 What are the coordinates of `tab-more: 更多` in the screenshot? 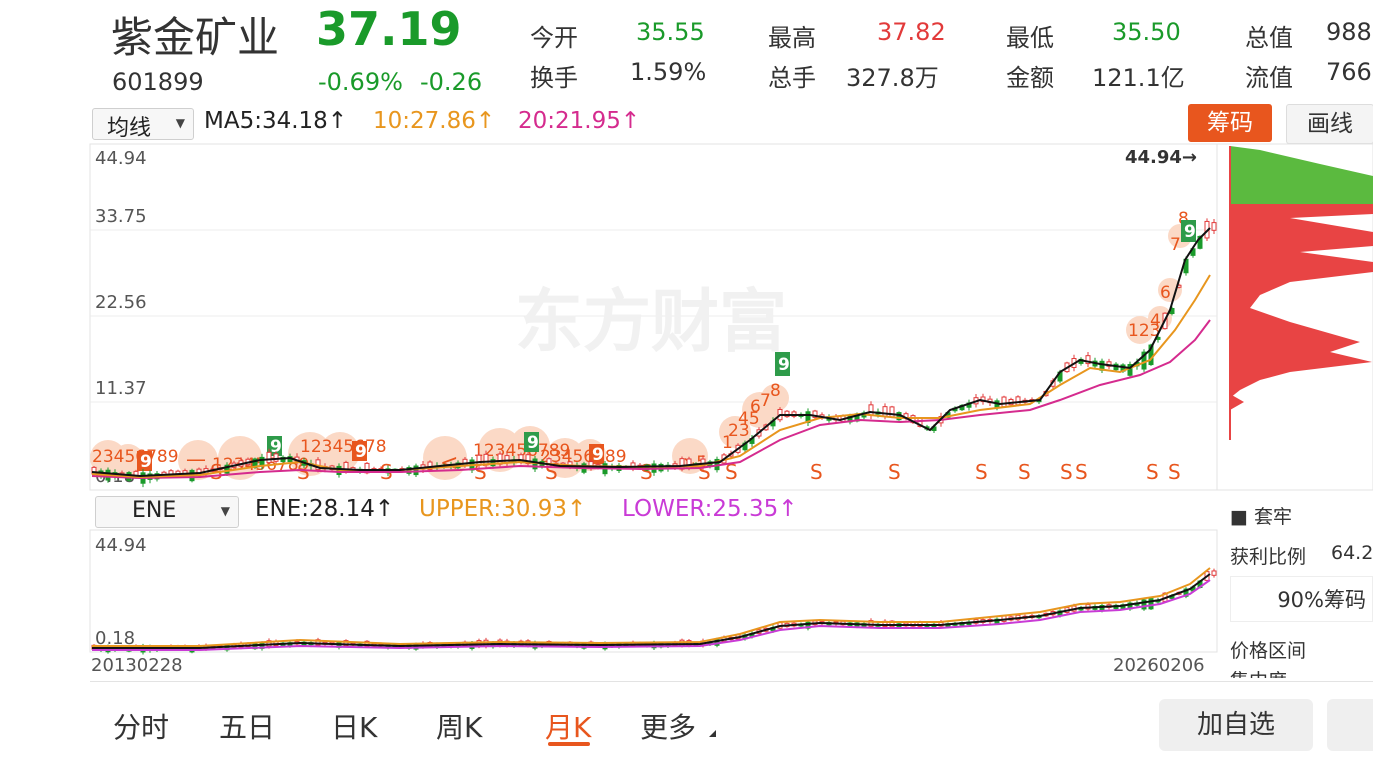 It's located at (668, 726).